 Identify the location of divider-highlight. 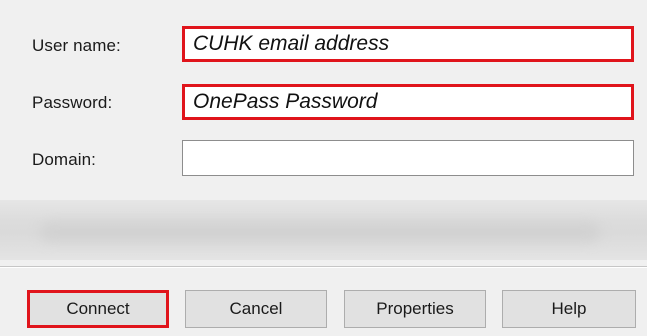
(323, 267).